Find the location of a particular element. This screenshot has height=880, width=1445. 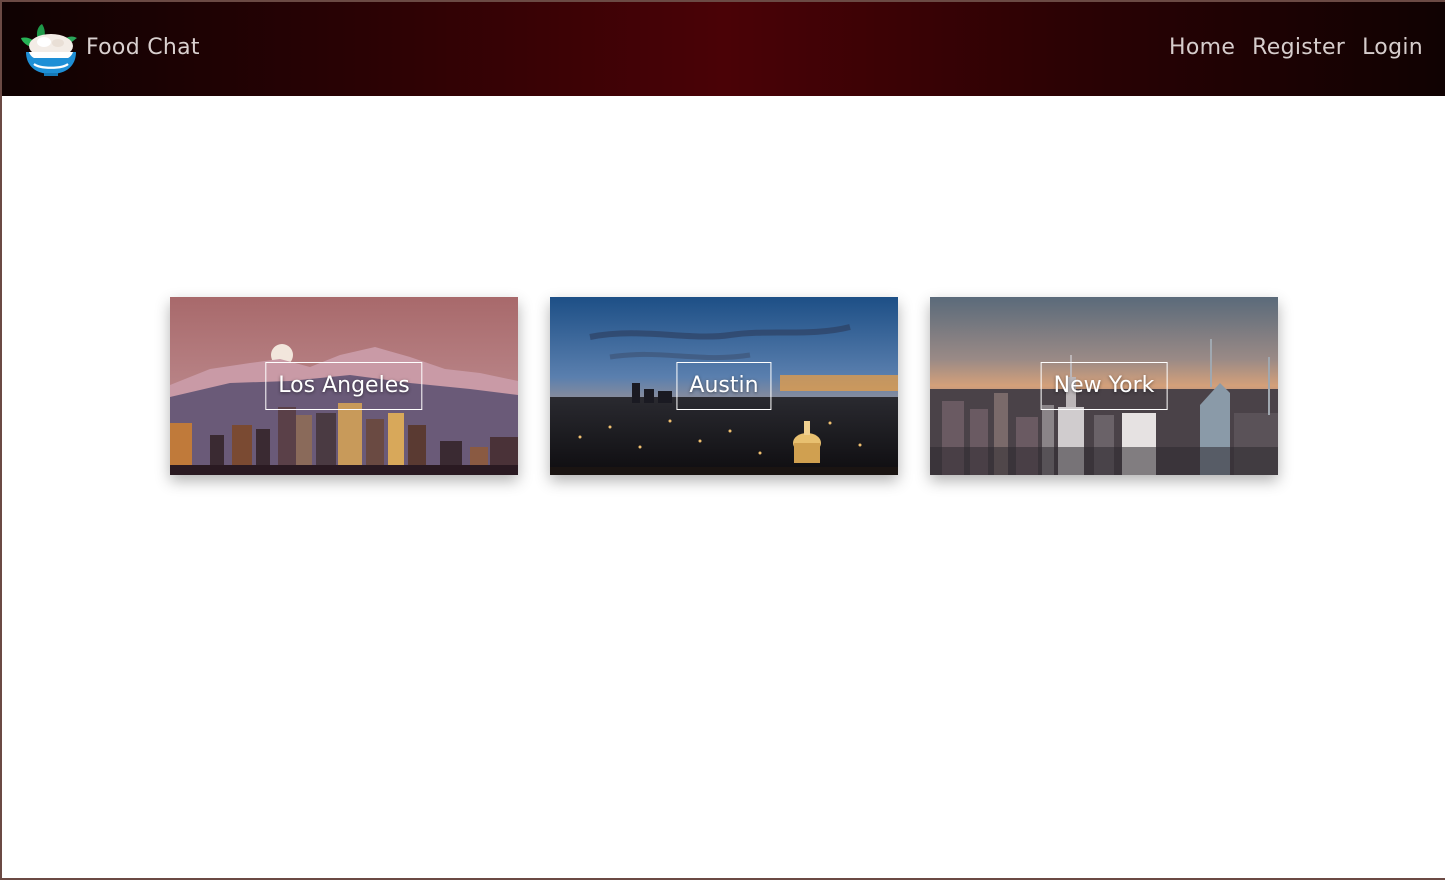

nav-link-home: Home is located at coordinates (1202, 47).